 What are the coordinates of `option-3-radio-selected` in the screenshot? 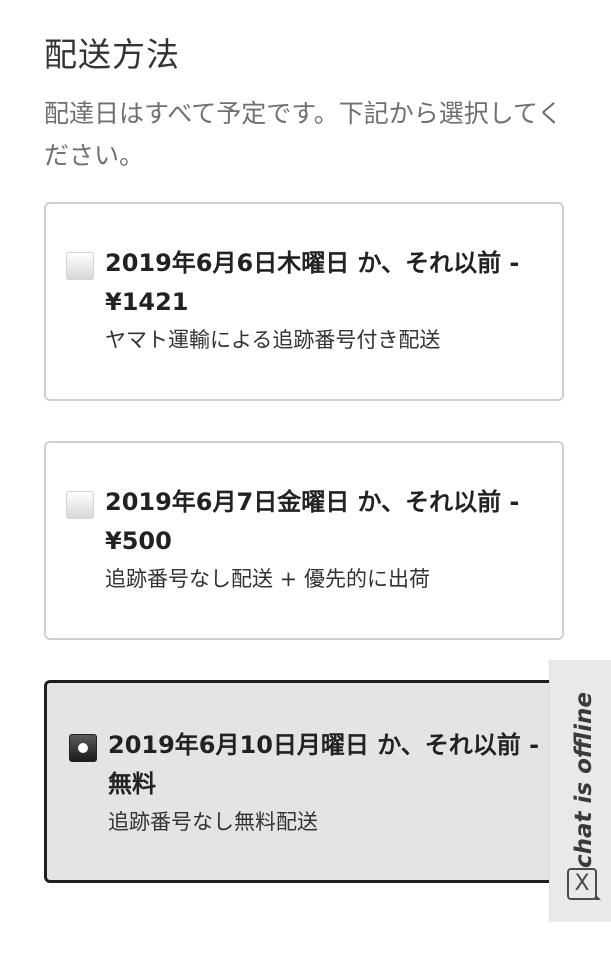 It's located at (83, 748).